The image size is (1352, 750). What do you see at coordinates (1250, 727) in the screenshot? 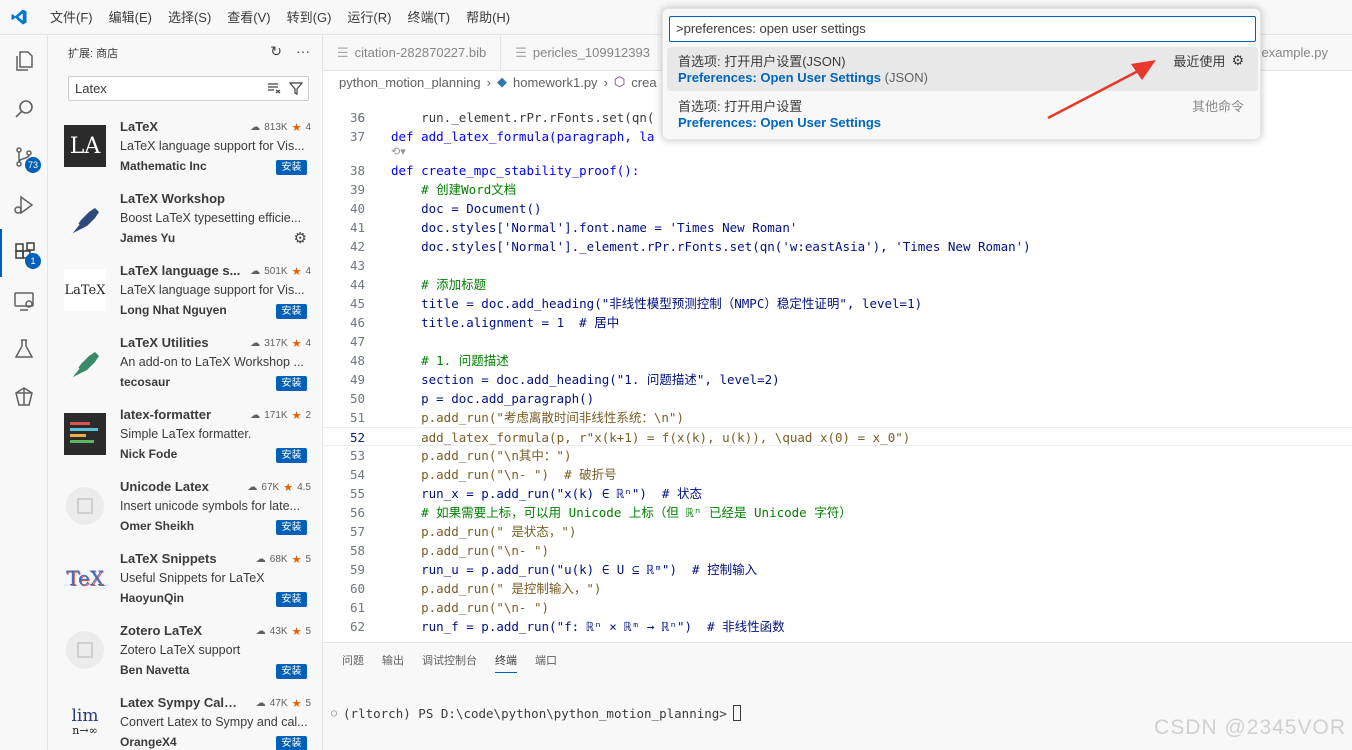
I see `watermark: CSDN @2345VOR` at bounding box center [1250, 727].